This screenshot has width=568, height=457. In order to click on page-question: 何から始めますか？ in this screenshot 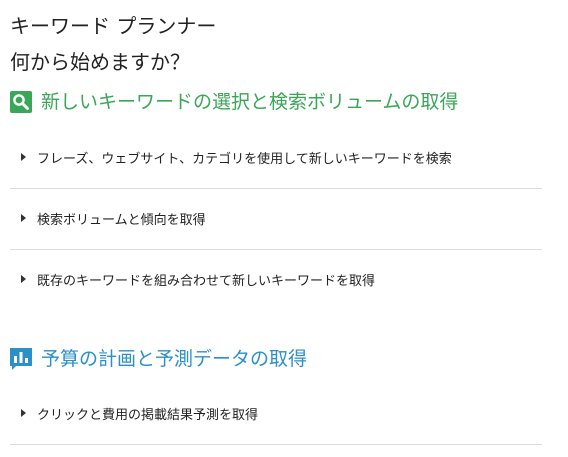, I will do `click(100, 62)`.